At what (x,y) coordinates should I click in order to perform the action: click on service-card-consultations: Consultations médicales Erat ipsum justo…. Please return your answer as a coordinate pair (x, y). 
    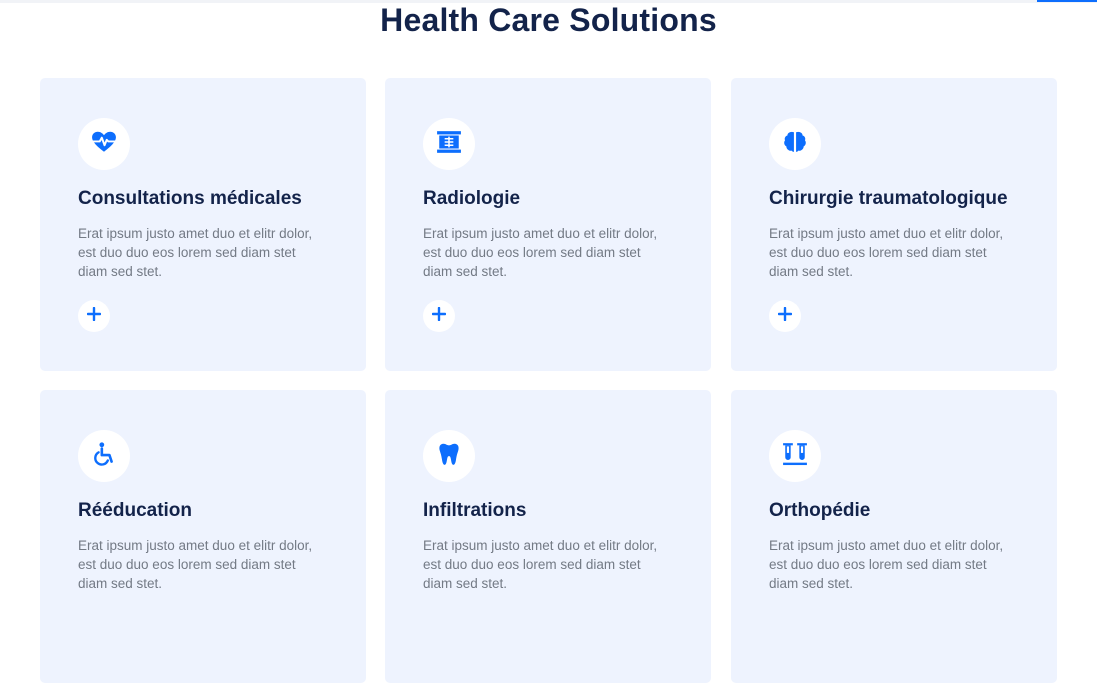
    Looking at the image, I should click on (203, 224).